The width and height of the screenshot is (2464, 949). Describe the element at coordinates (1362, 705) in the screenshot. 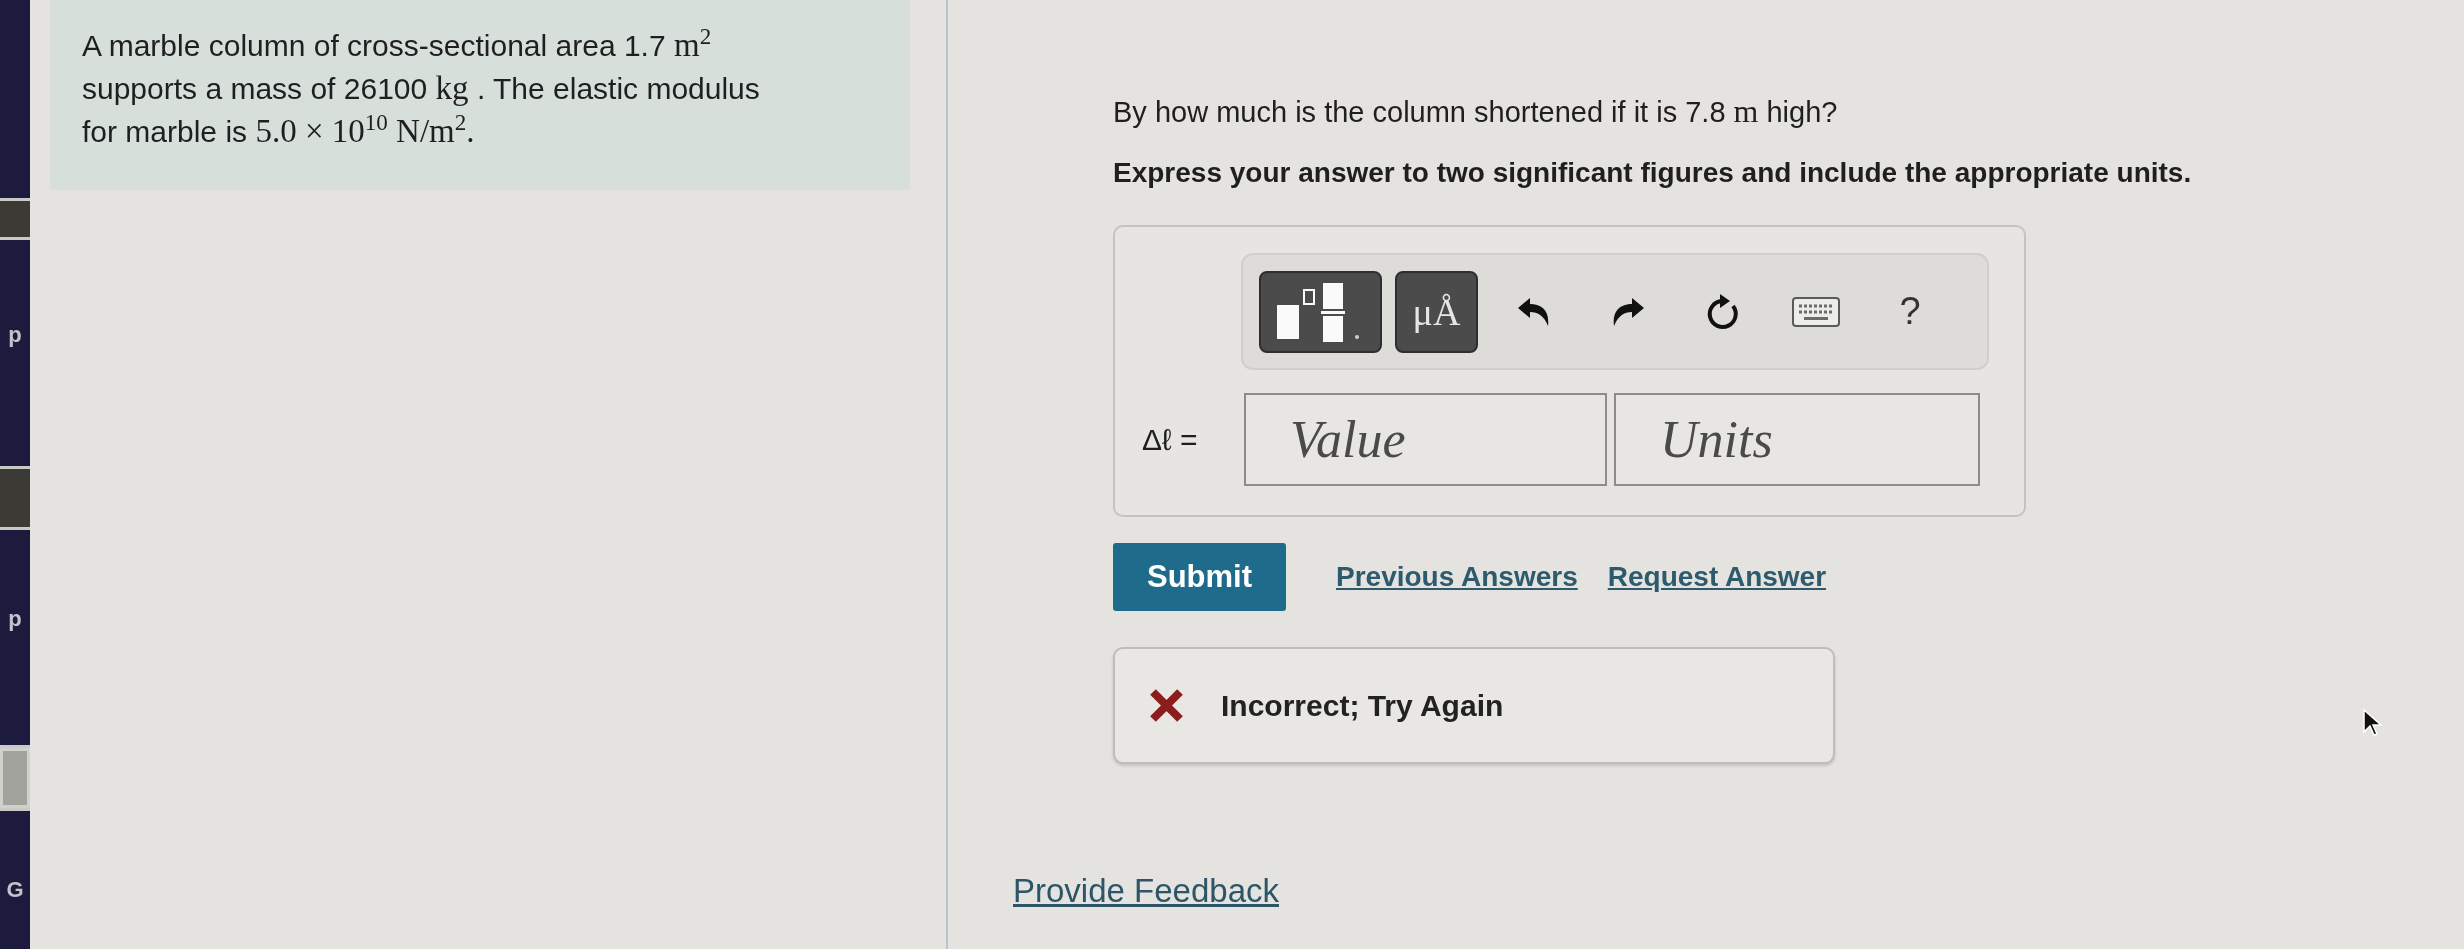

I see `feedback-text: Incorrect; Try Again` at that location.